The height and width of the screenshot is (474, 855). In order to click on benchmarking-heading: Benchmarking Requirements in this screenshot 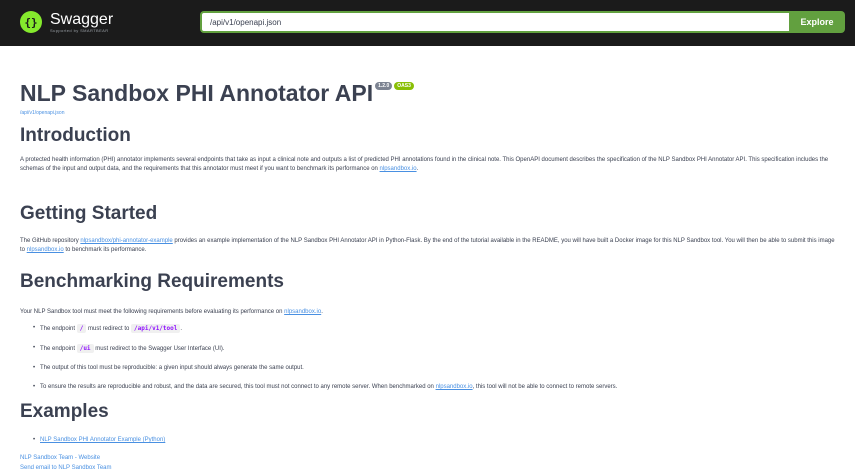, I will do `click(152, 281)`.